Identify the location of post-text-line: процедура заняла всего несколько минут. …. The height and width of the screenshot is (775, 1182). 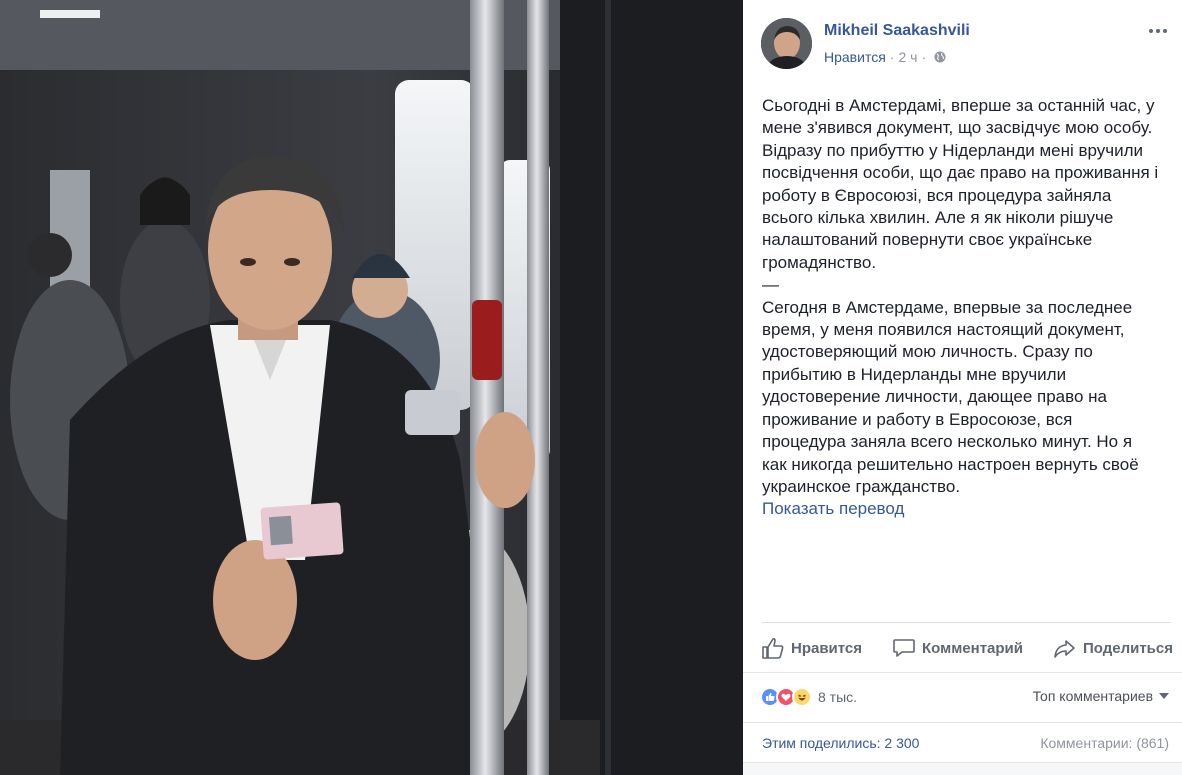
(947, 442).